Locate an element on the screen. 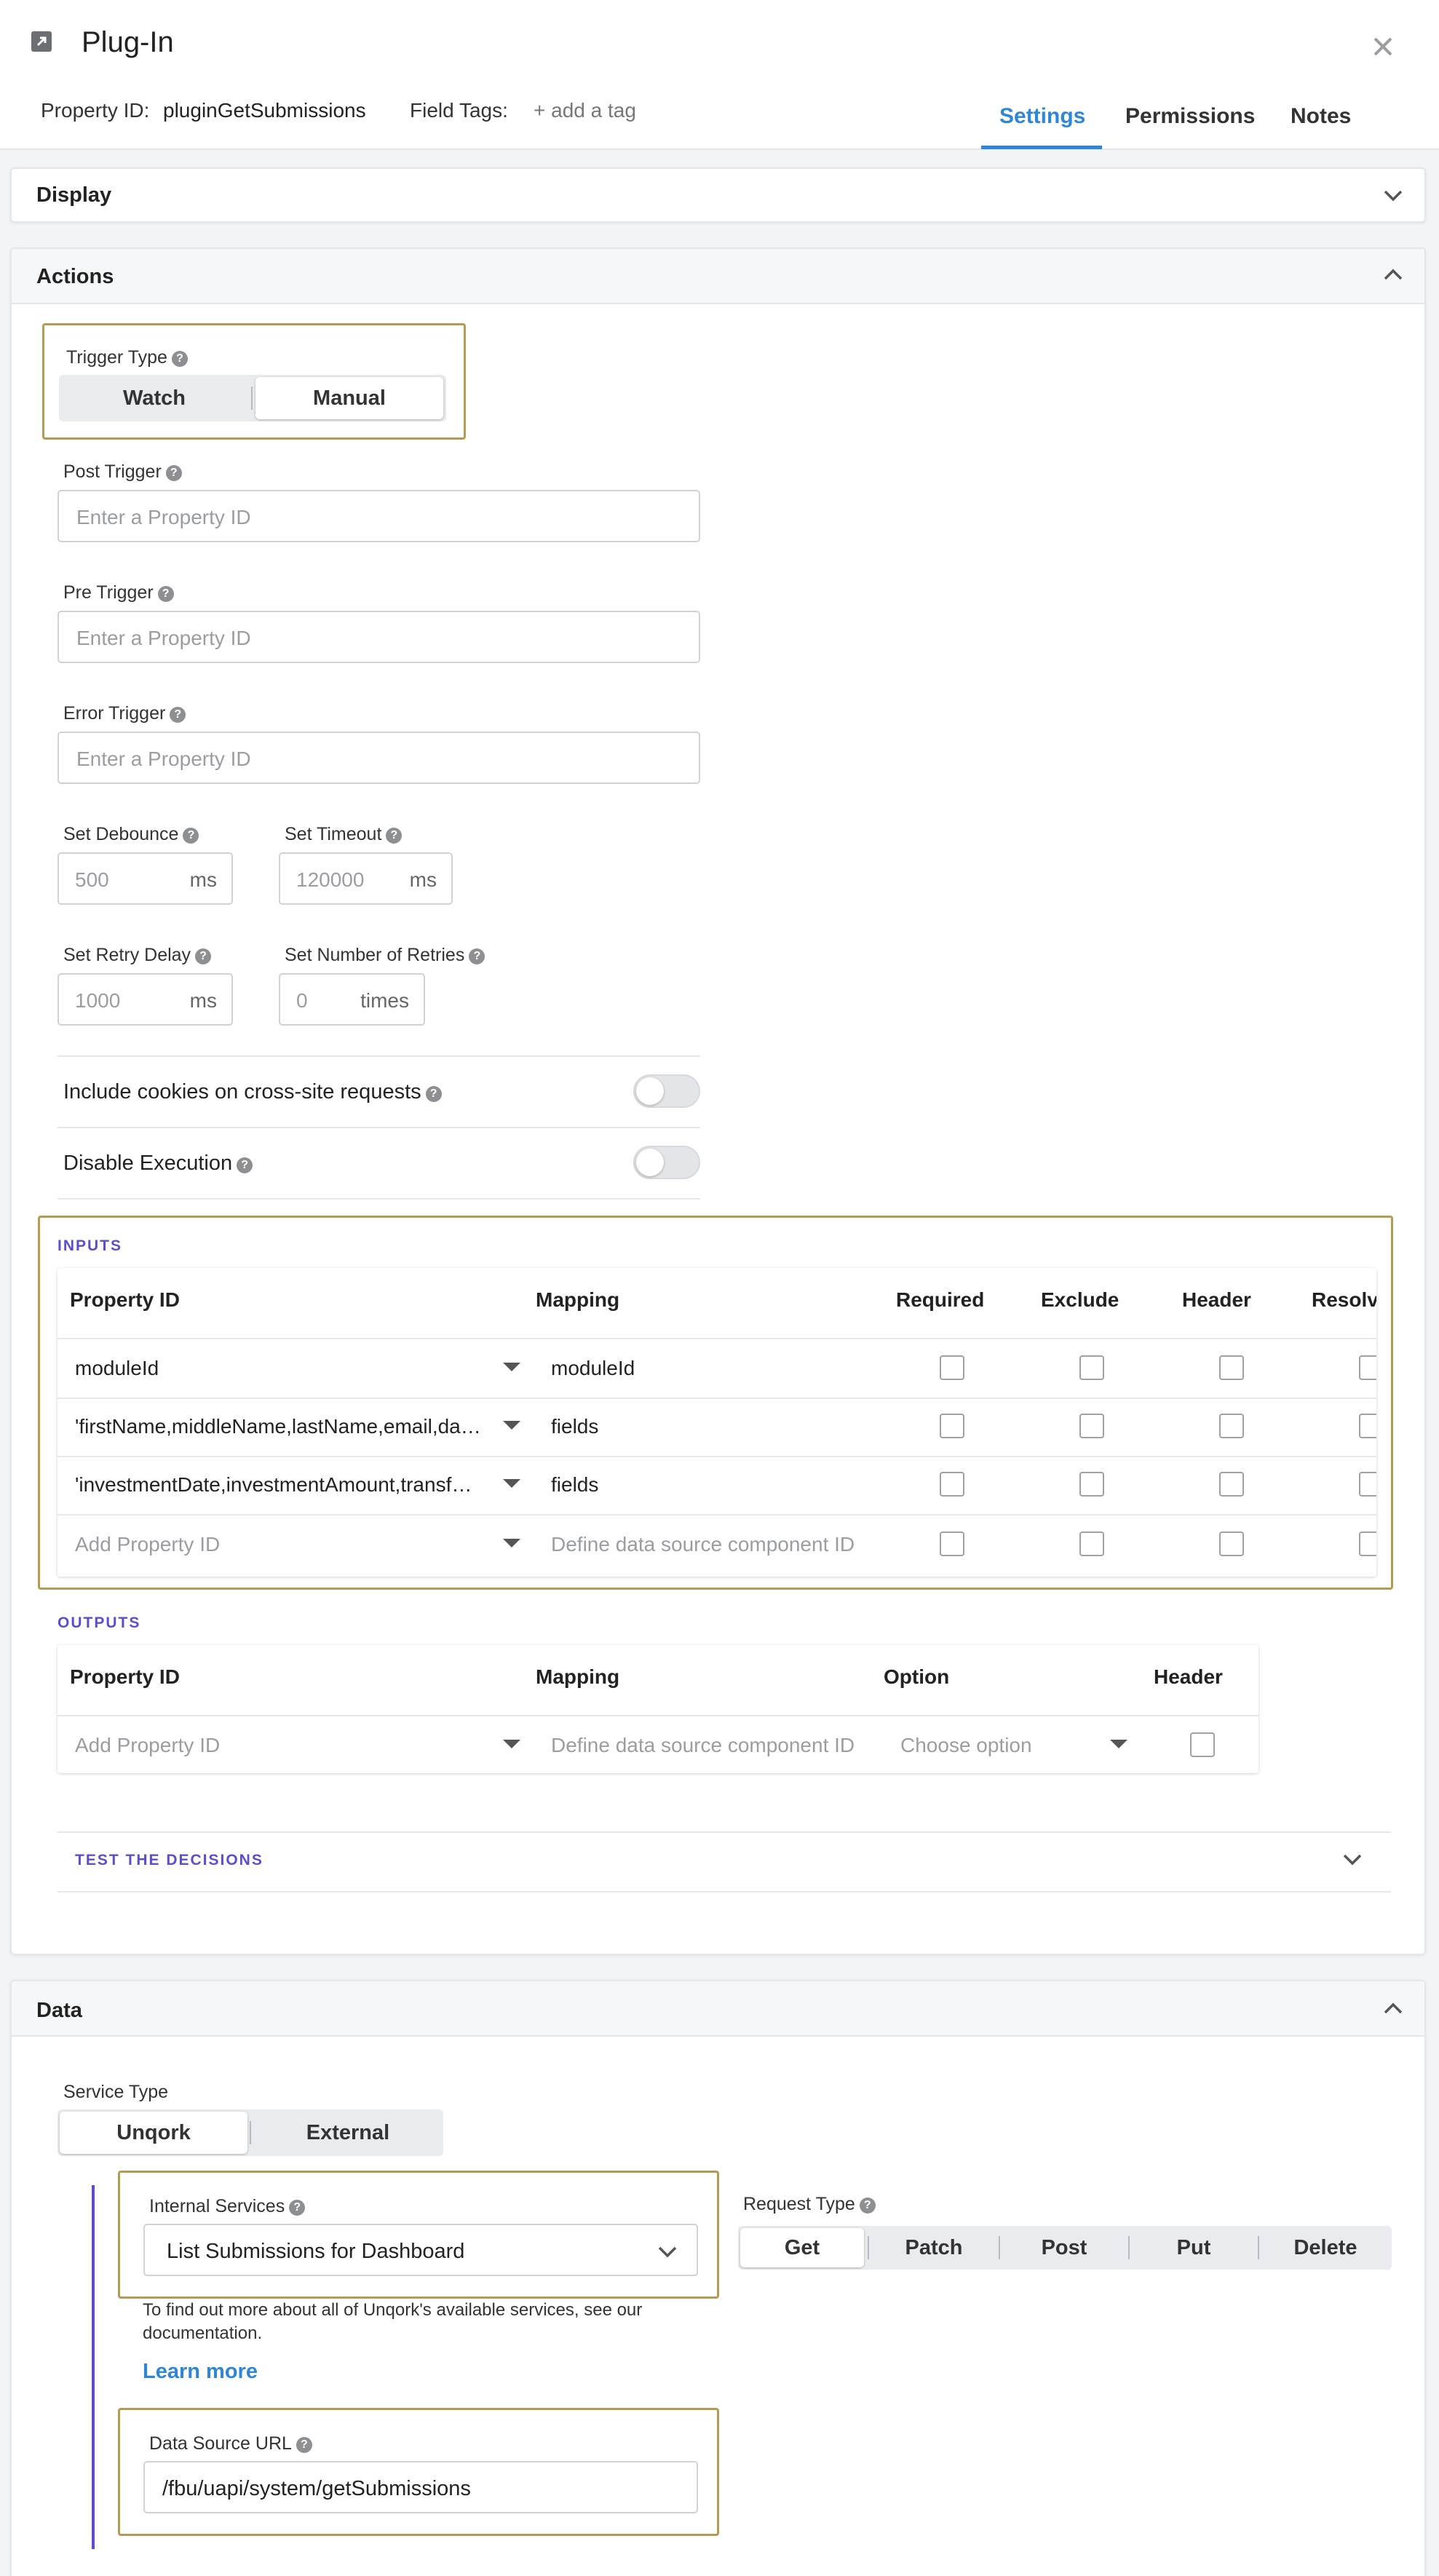  set-retry-delay-input: 1000 ms is located at coordinates (145, 999).